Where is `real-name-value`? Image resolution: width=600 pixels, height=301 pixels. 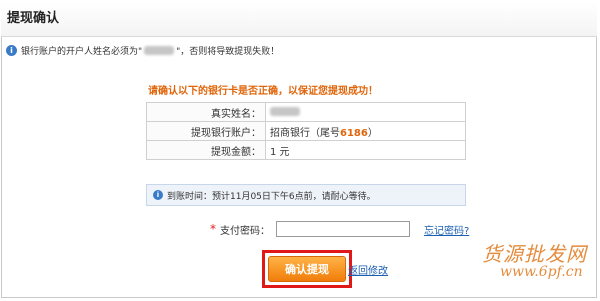 real-name-value is located at coordinates (365, 112).